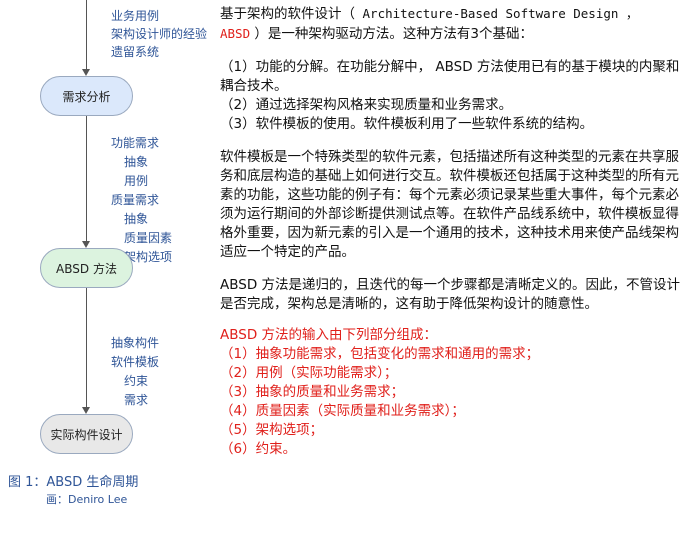  Describe the element at coordinates (73, 482) in the screenshot. I see `figure-caption: 图 1：ABSD 生命周期` at that location.